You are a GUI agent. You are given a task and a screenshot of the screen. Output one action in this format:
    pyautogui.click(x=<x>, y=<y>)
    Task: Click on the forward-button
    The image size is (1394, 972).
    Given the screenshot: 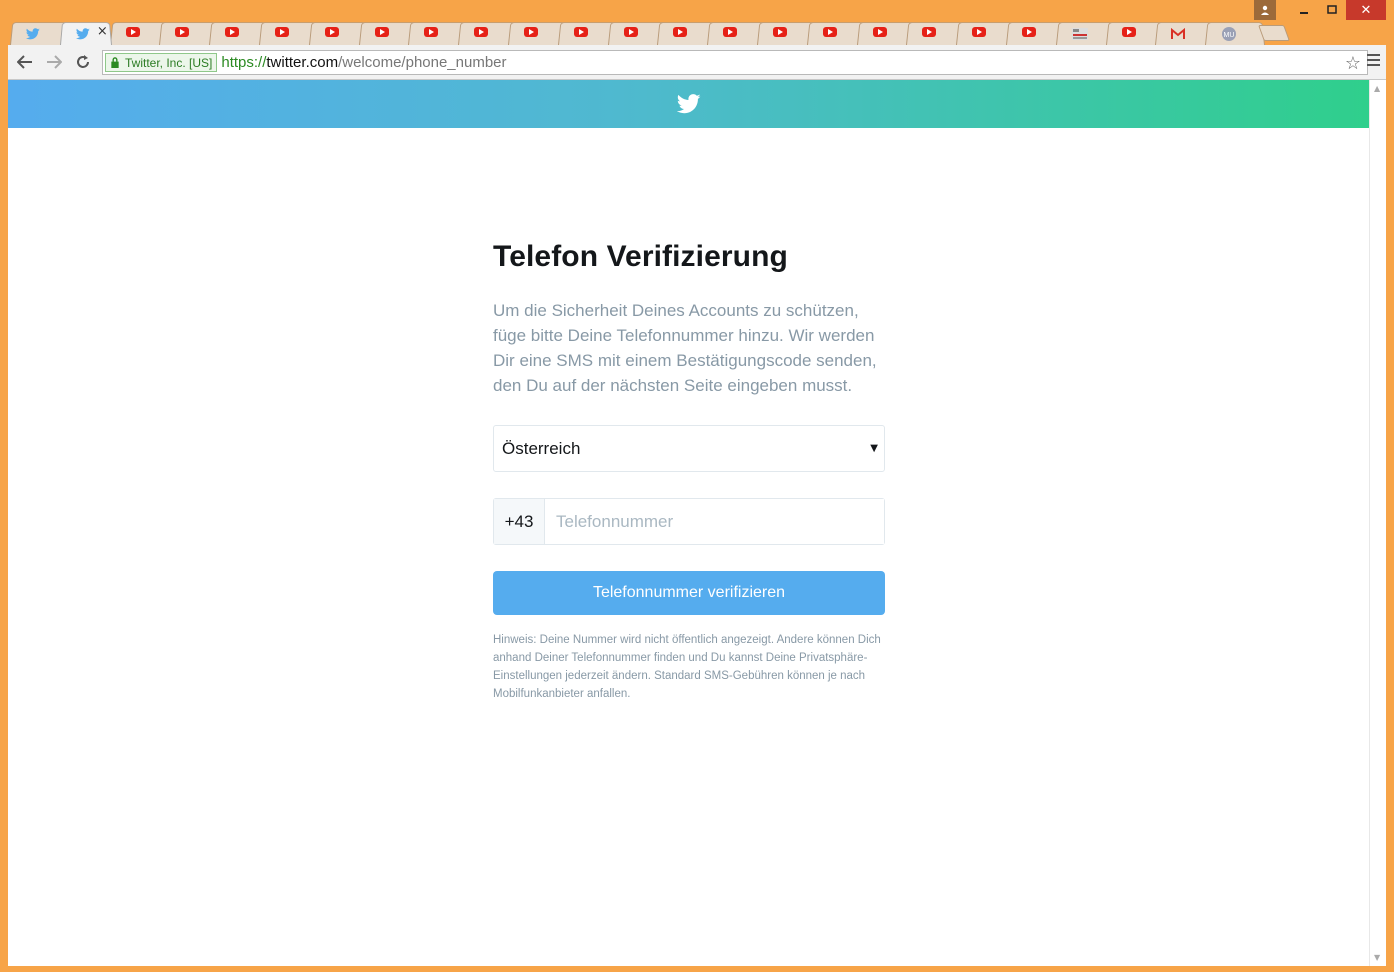 What is the action you would take?
    pyautogui.click(x=54, y=62)
    